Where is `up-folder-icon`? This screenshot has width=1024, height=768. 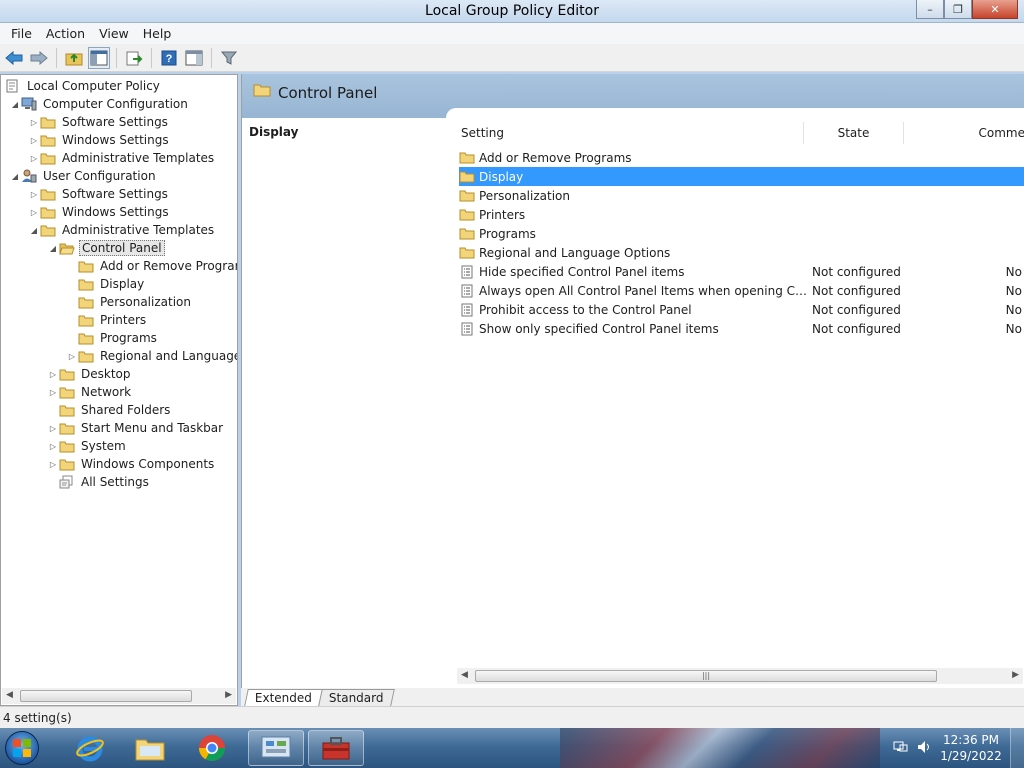
up-folder-icon is located at coordinates (74, 58).